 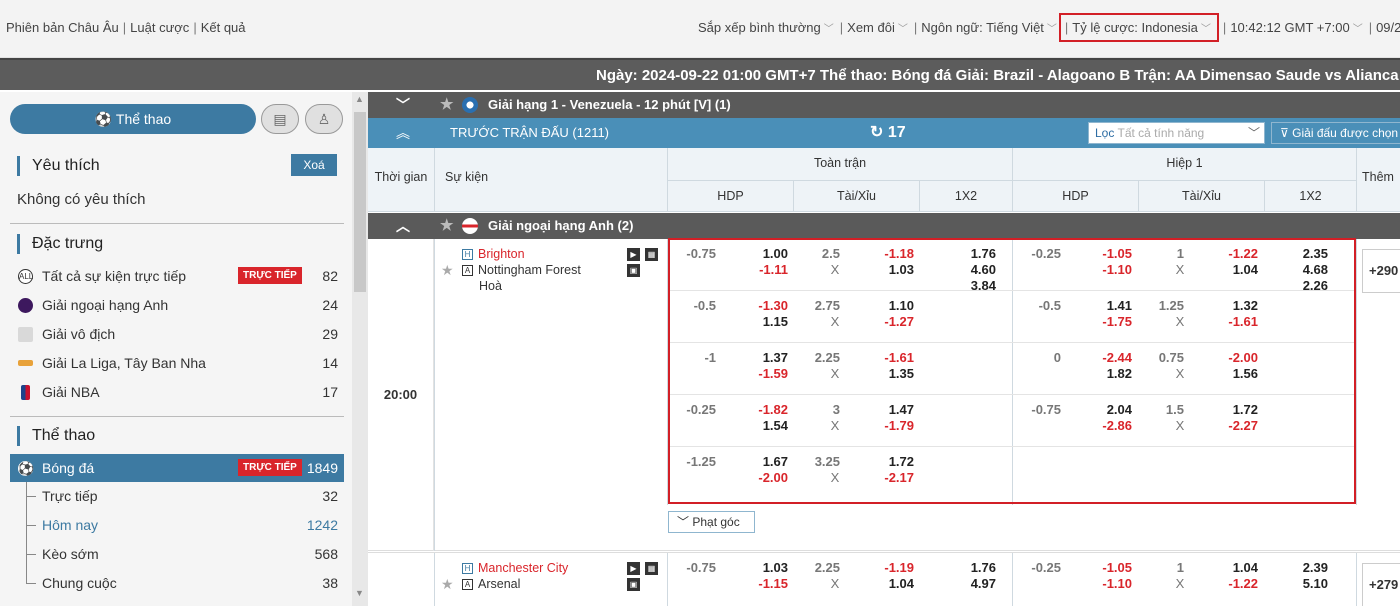 I want to click on more-bets-button: +279, so click(x=1381, y=584).